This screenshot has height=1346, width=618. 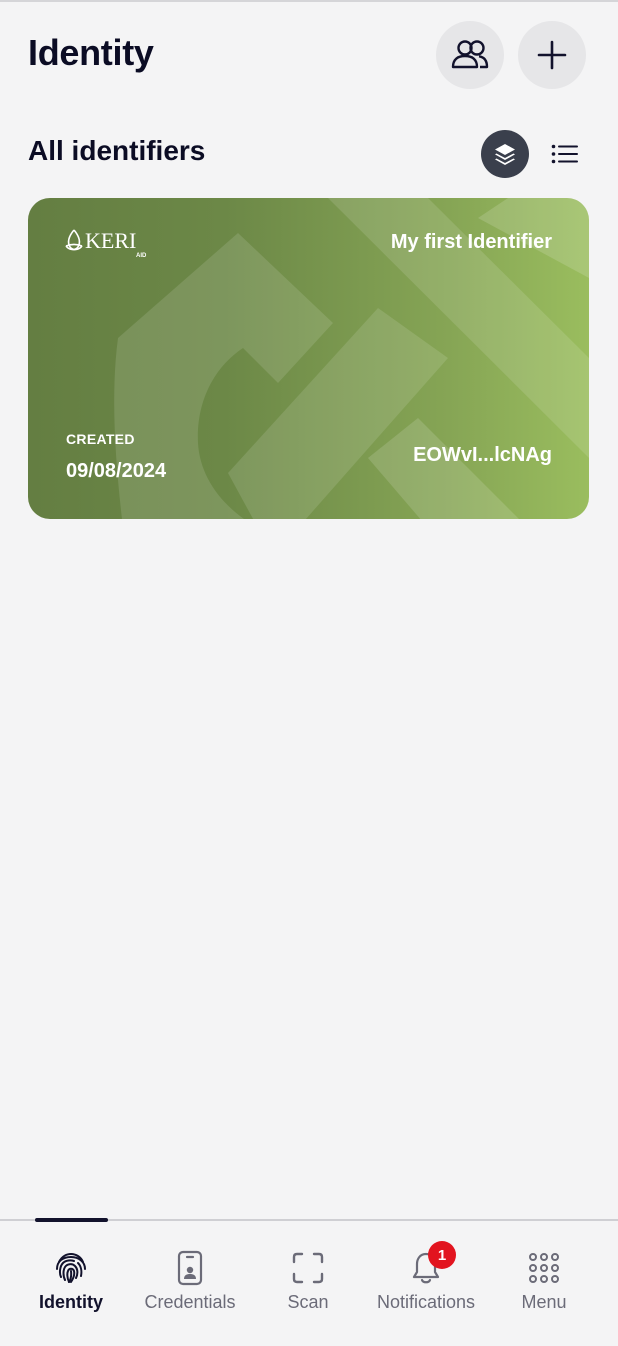 What do you see at coordinates (100, 439) in the screenshot?
I see `created-label: CREATED` at bounding box center [100, 439].